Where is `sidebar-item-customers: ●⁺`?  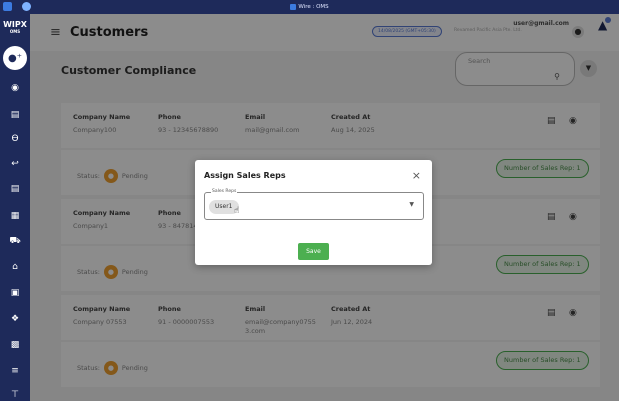 sidebar-item-customers: ●⁺ is located at coordinates (15, 58).